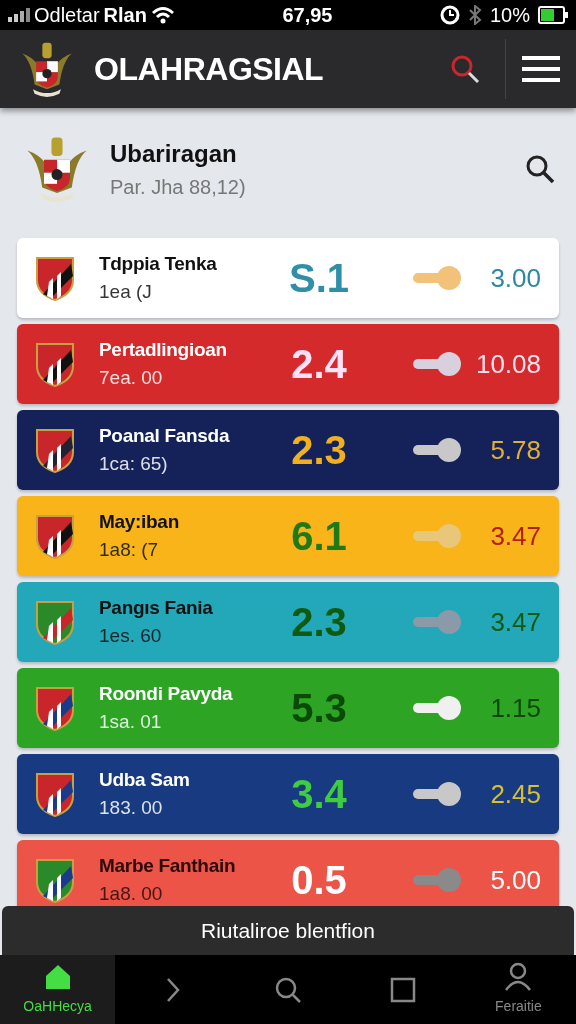  I want to click on app-title: OLAHRAGSIAL, so click(209, 69).